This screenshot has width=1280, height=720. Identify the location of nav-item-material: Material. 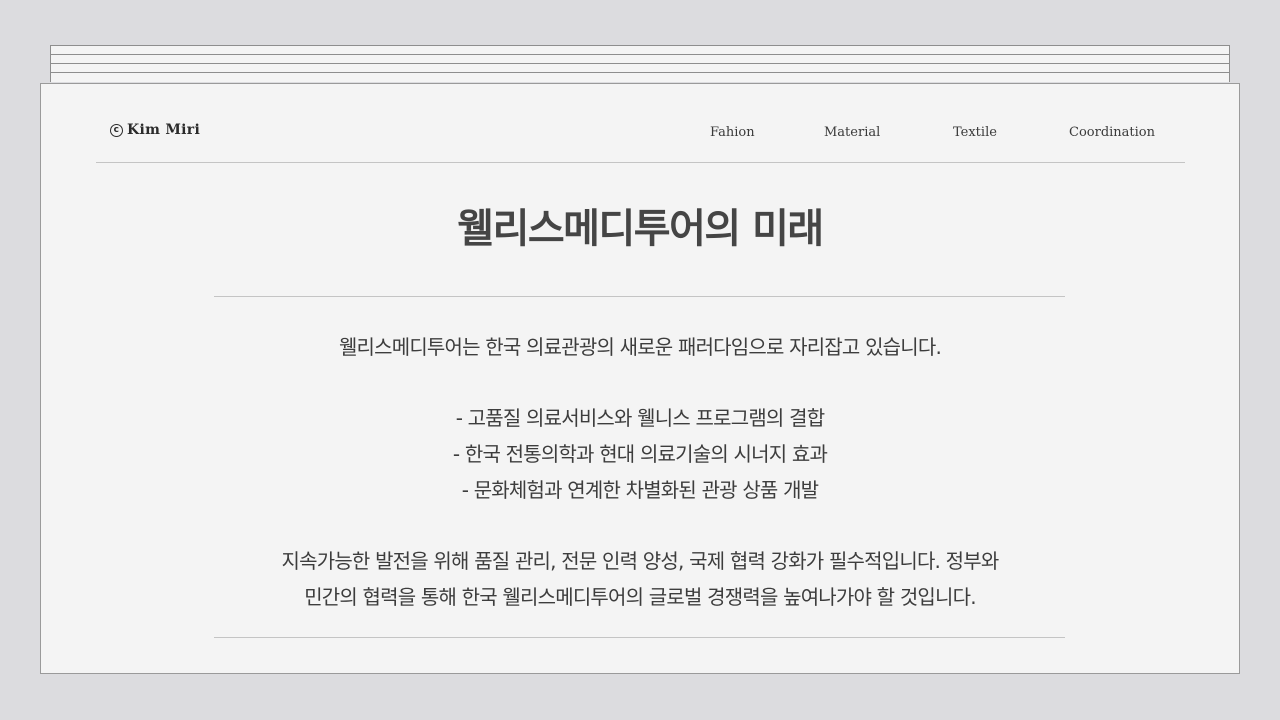
(852, 132).